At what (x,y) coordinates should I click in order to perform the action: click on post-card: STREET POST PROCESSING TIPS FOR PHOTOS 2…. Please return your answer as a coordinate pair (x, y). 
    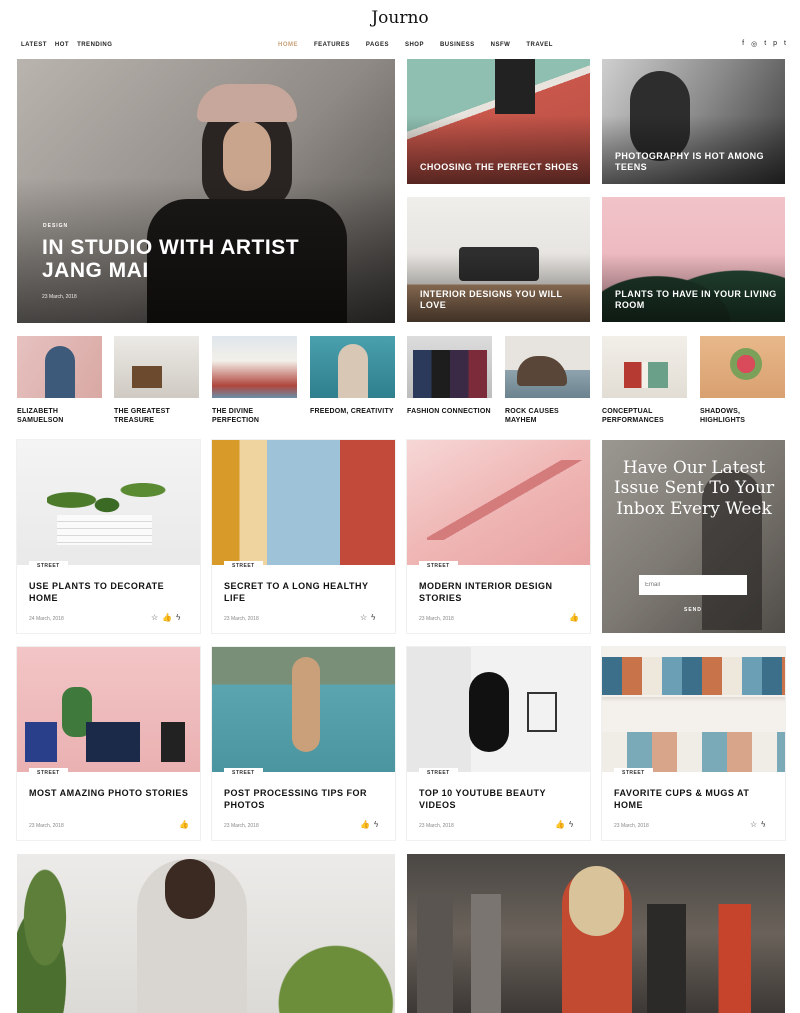
    Looking at the image, I should click on (303, 743).